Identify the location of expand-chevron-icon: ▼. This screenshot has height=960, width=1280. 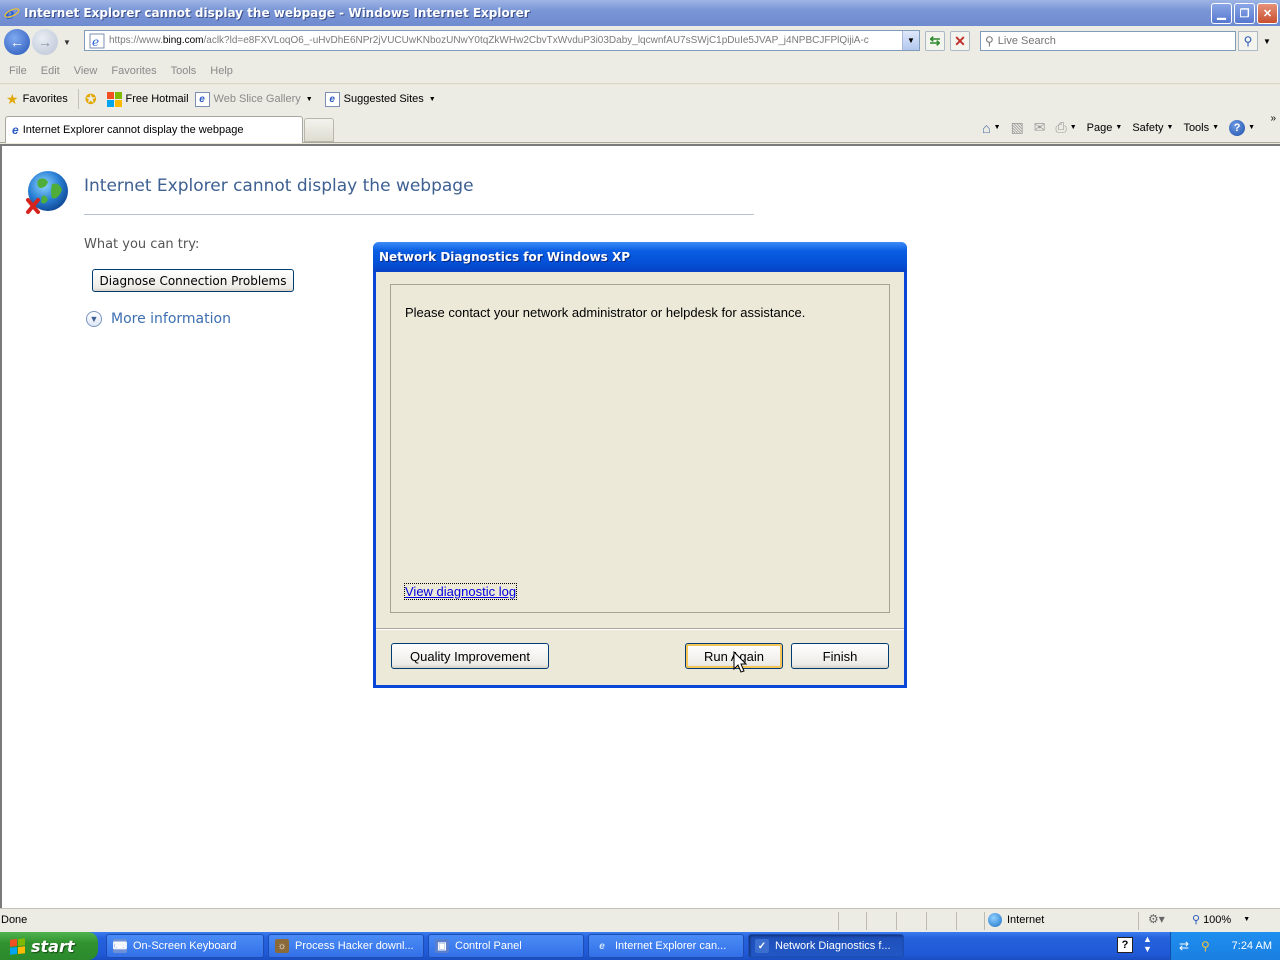
(94, 319).